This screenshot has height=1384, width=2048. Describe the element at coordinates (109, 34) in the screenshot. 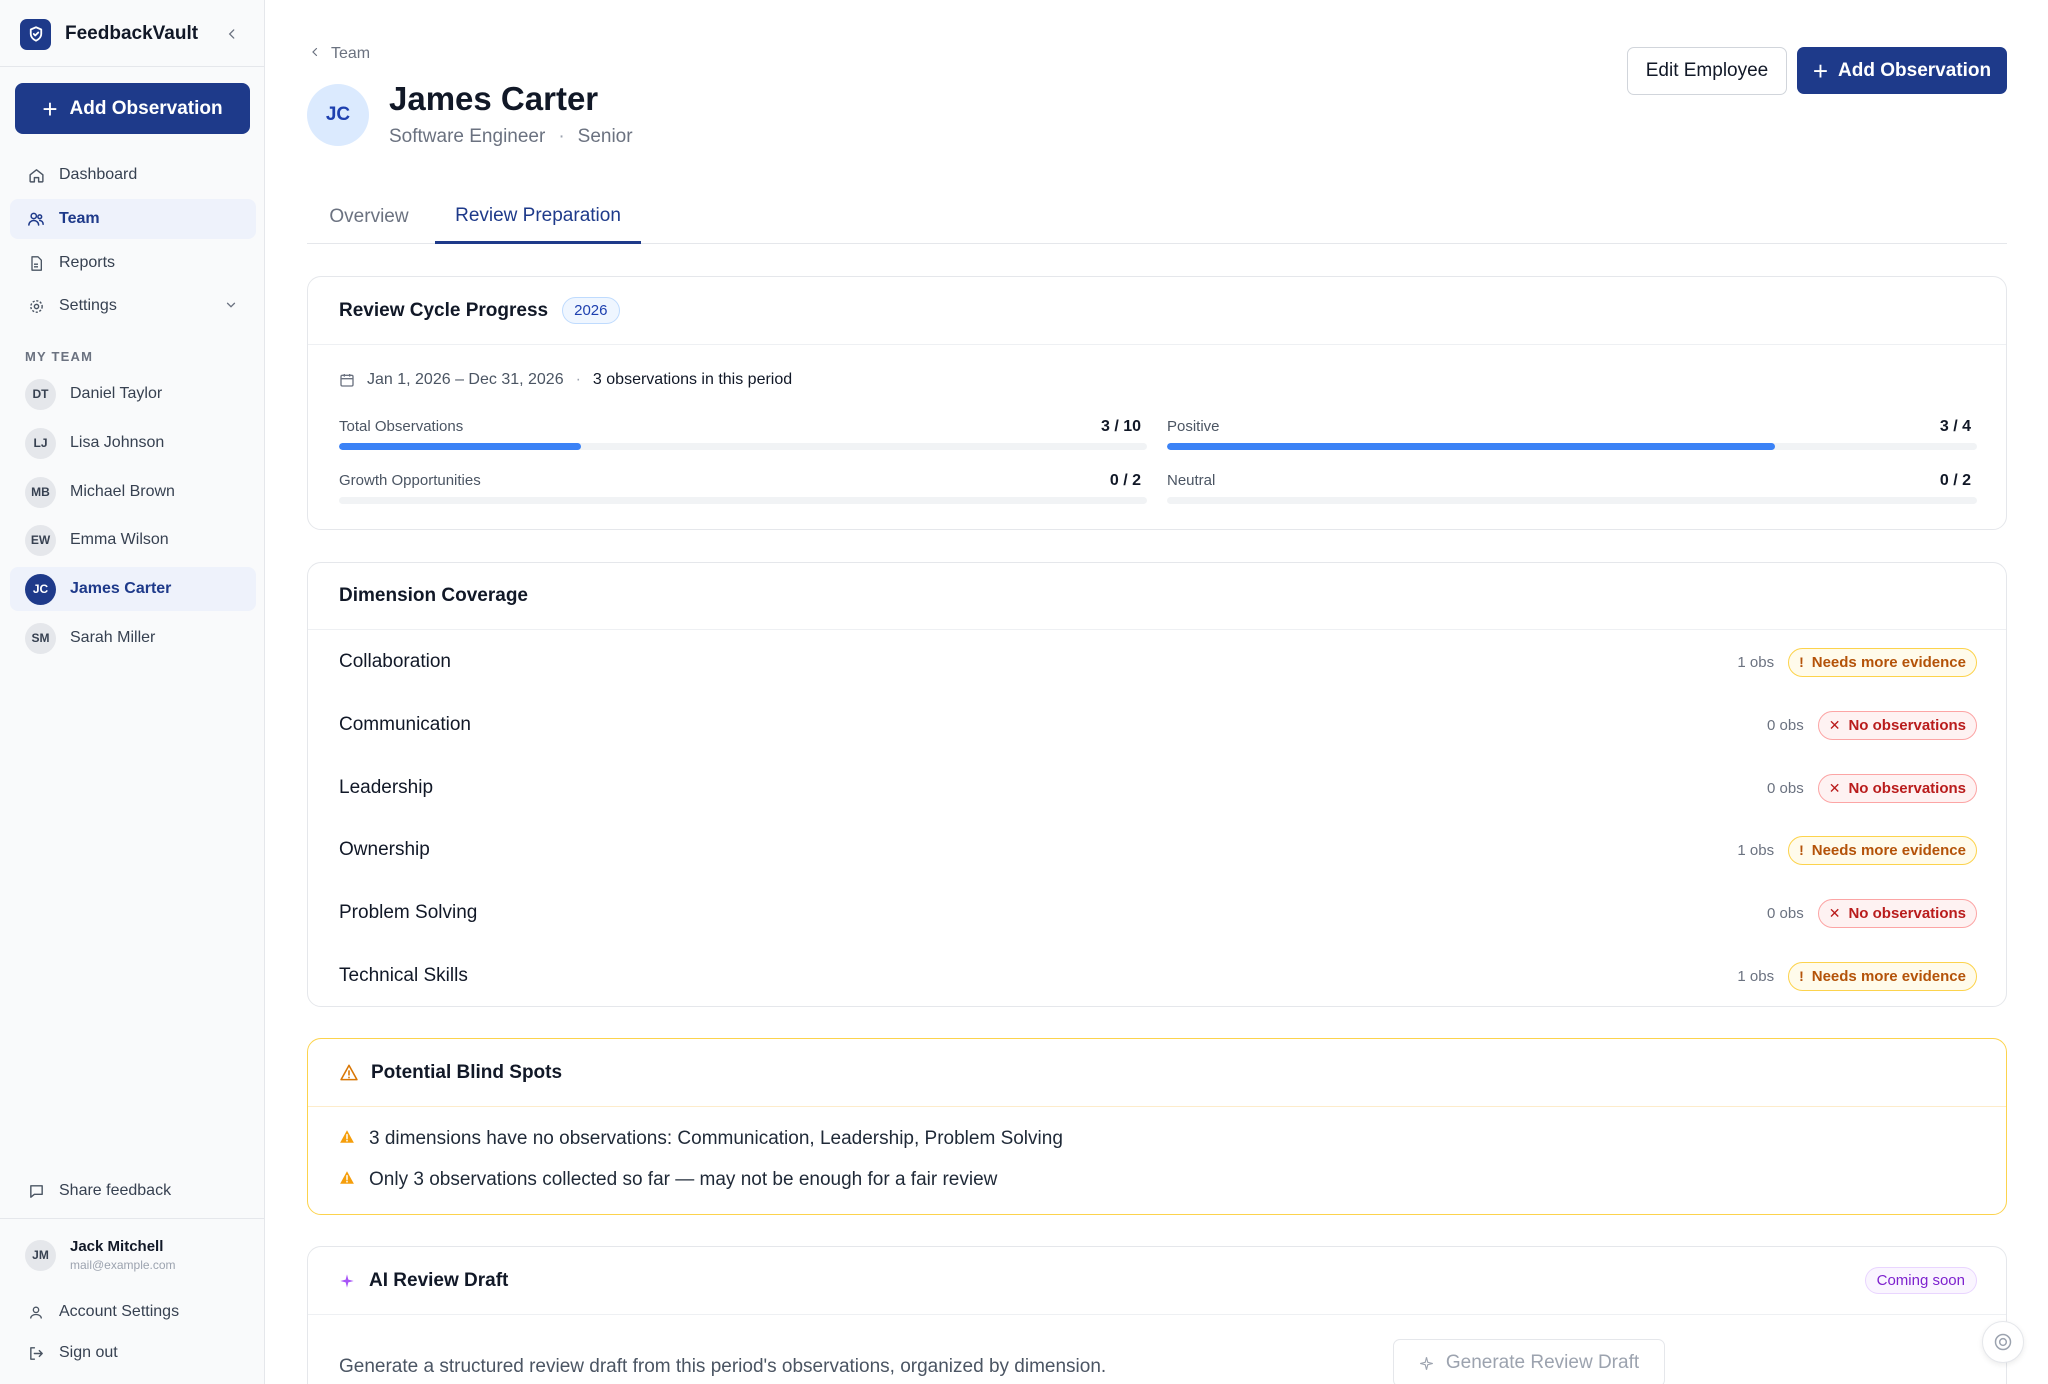

I see `brand: FeedbackVault` at that location.